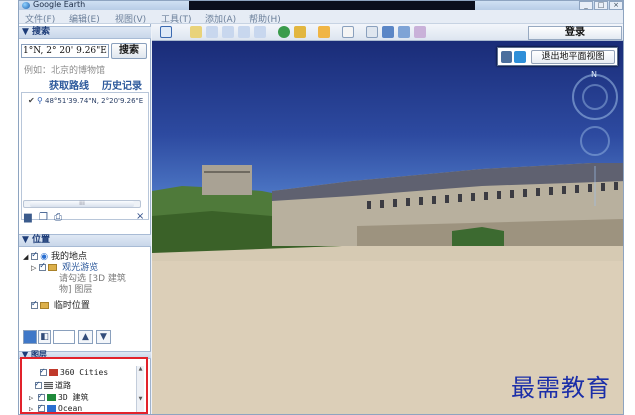 Image resolution: width=635 pixels, height=415 pixels. Describe the element at coordinates (129, 51) in the screenshot. I see `search-button: 搜索` at that location.